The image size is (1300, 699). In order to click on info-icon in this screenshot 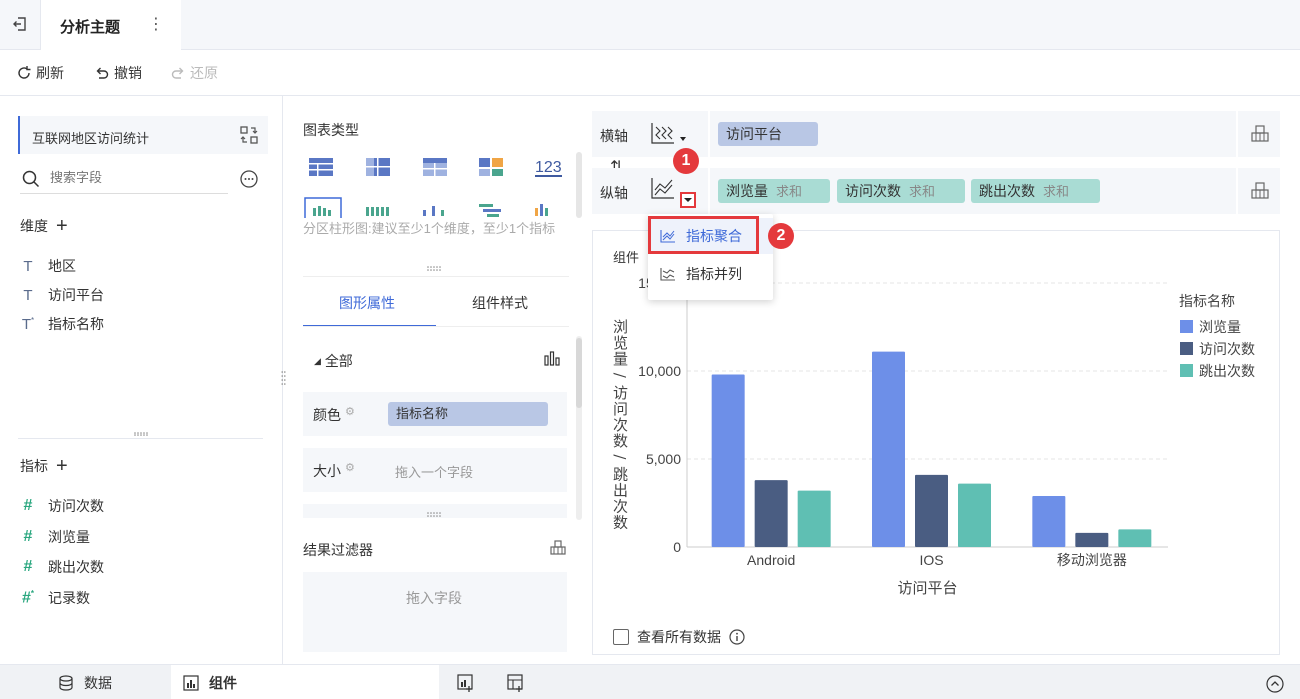, I will do `click(737, 637)`.